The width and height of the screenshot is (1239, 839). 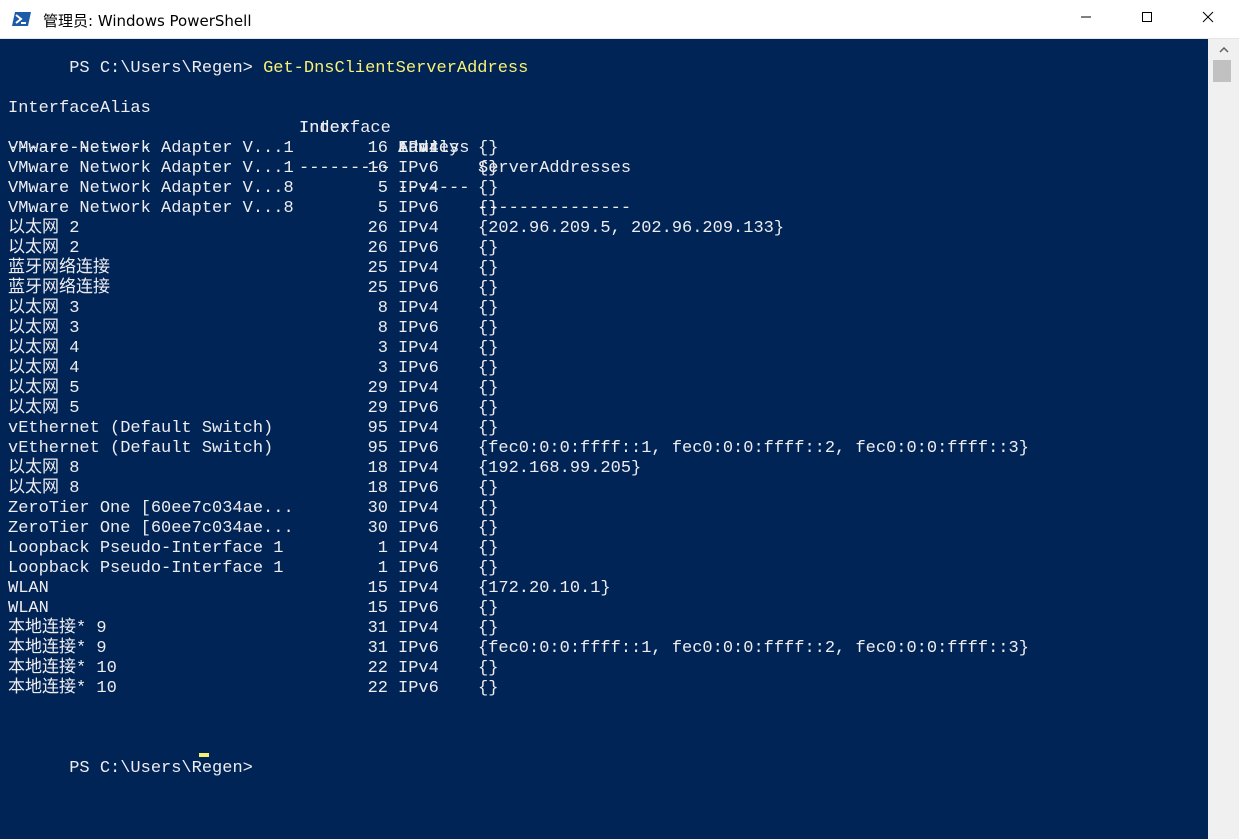 I want to click on prompt-text-current: PS C:\Users\Regen>, so click(x=166, y=768).